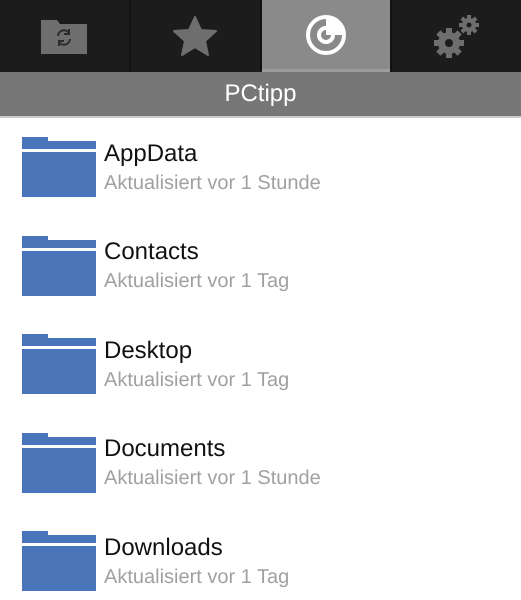 This screenshot has width=521, height=600. I want to click on folder-name: Contacts, so click(152, 252).